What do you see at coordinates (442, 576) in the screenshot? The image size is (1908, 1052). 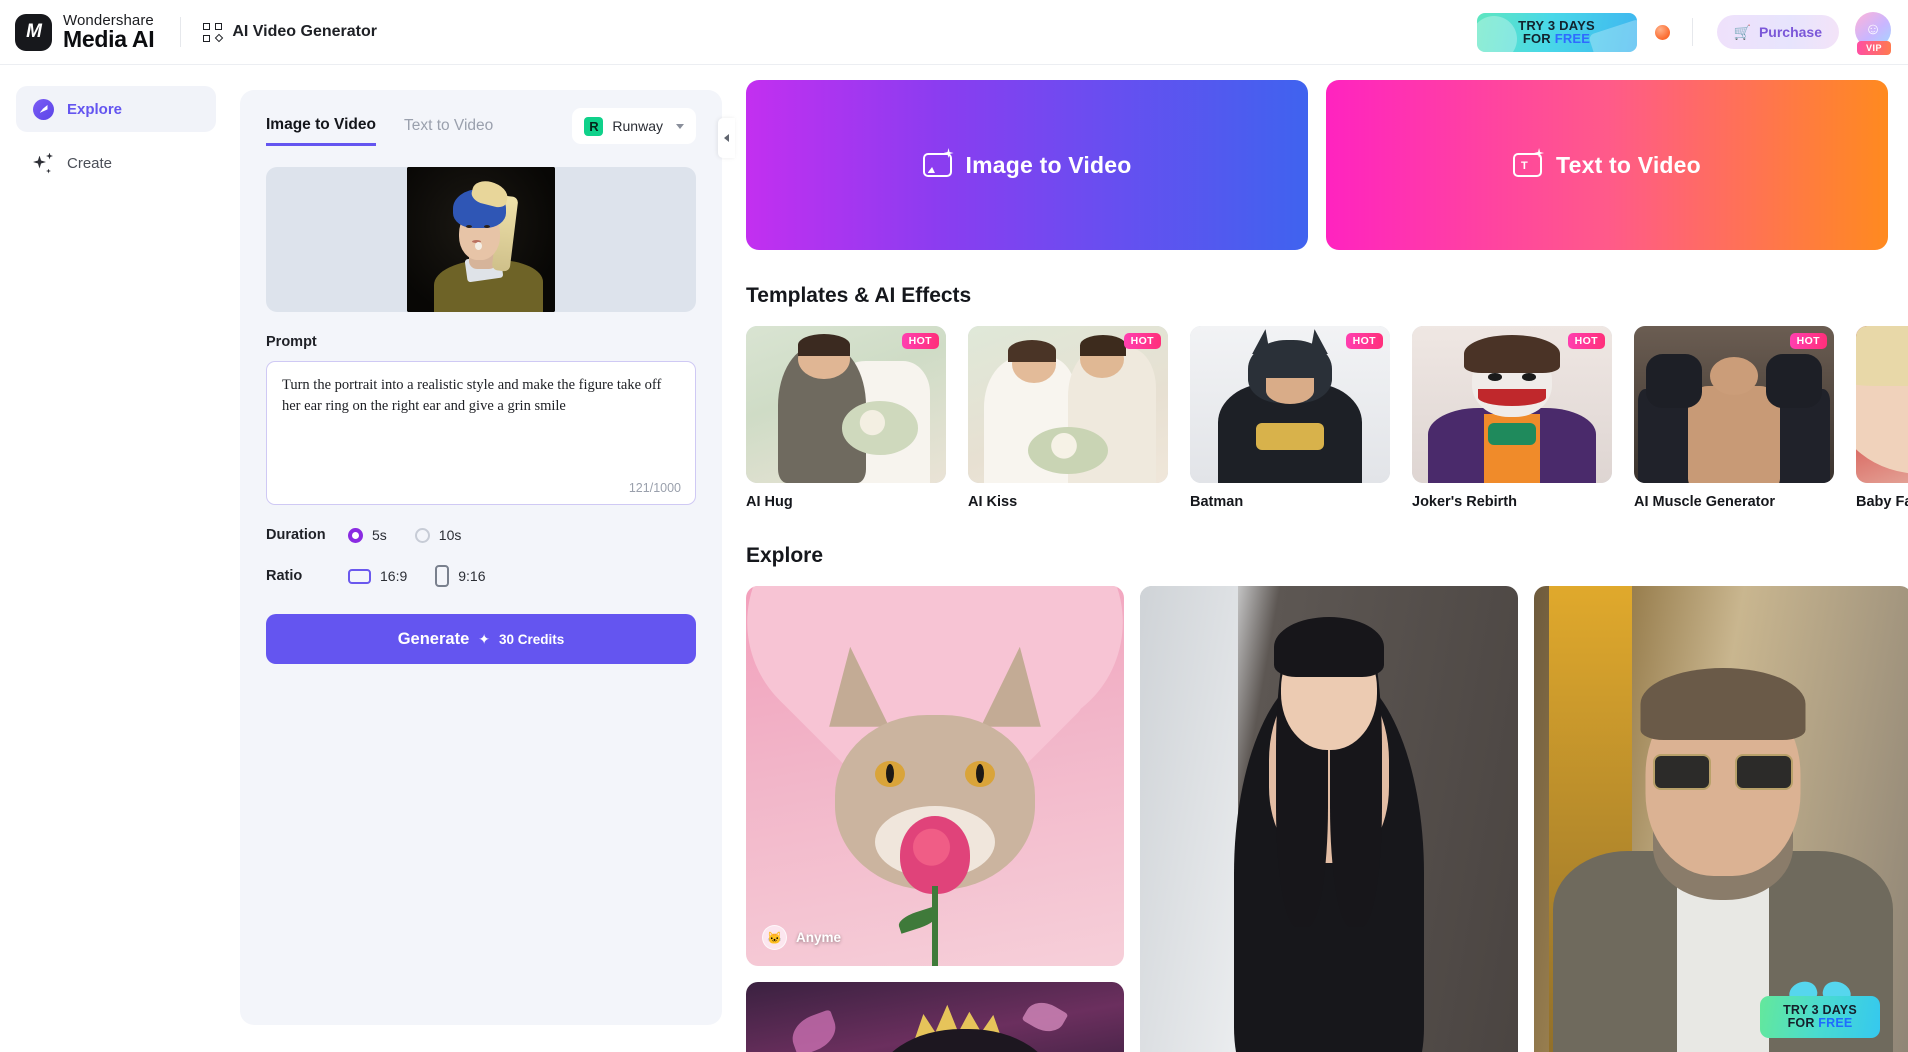 I see `portrait-icon` at bounding box center [442, 576].